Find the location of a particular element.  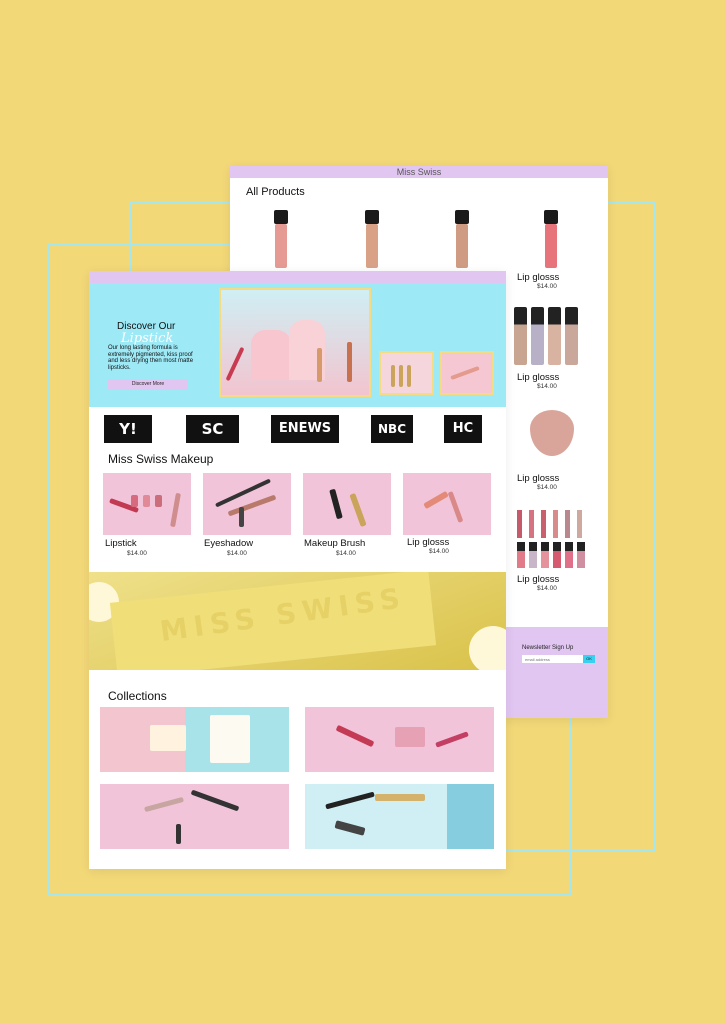

top-bar is located at coordinates (297, 277).